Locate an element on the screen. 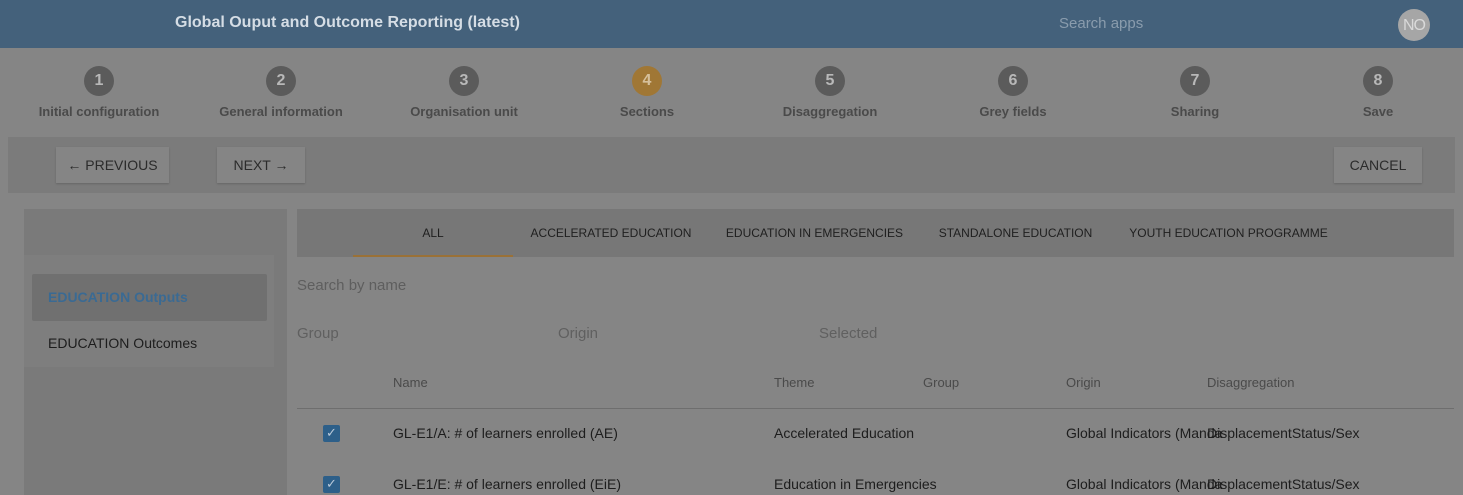  search-apps-input: Search apps is located at coordinates (1101, 23).